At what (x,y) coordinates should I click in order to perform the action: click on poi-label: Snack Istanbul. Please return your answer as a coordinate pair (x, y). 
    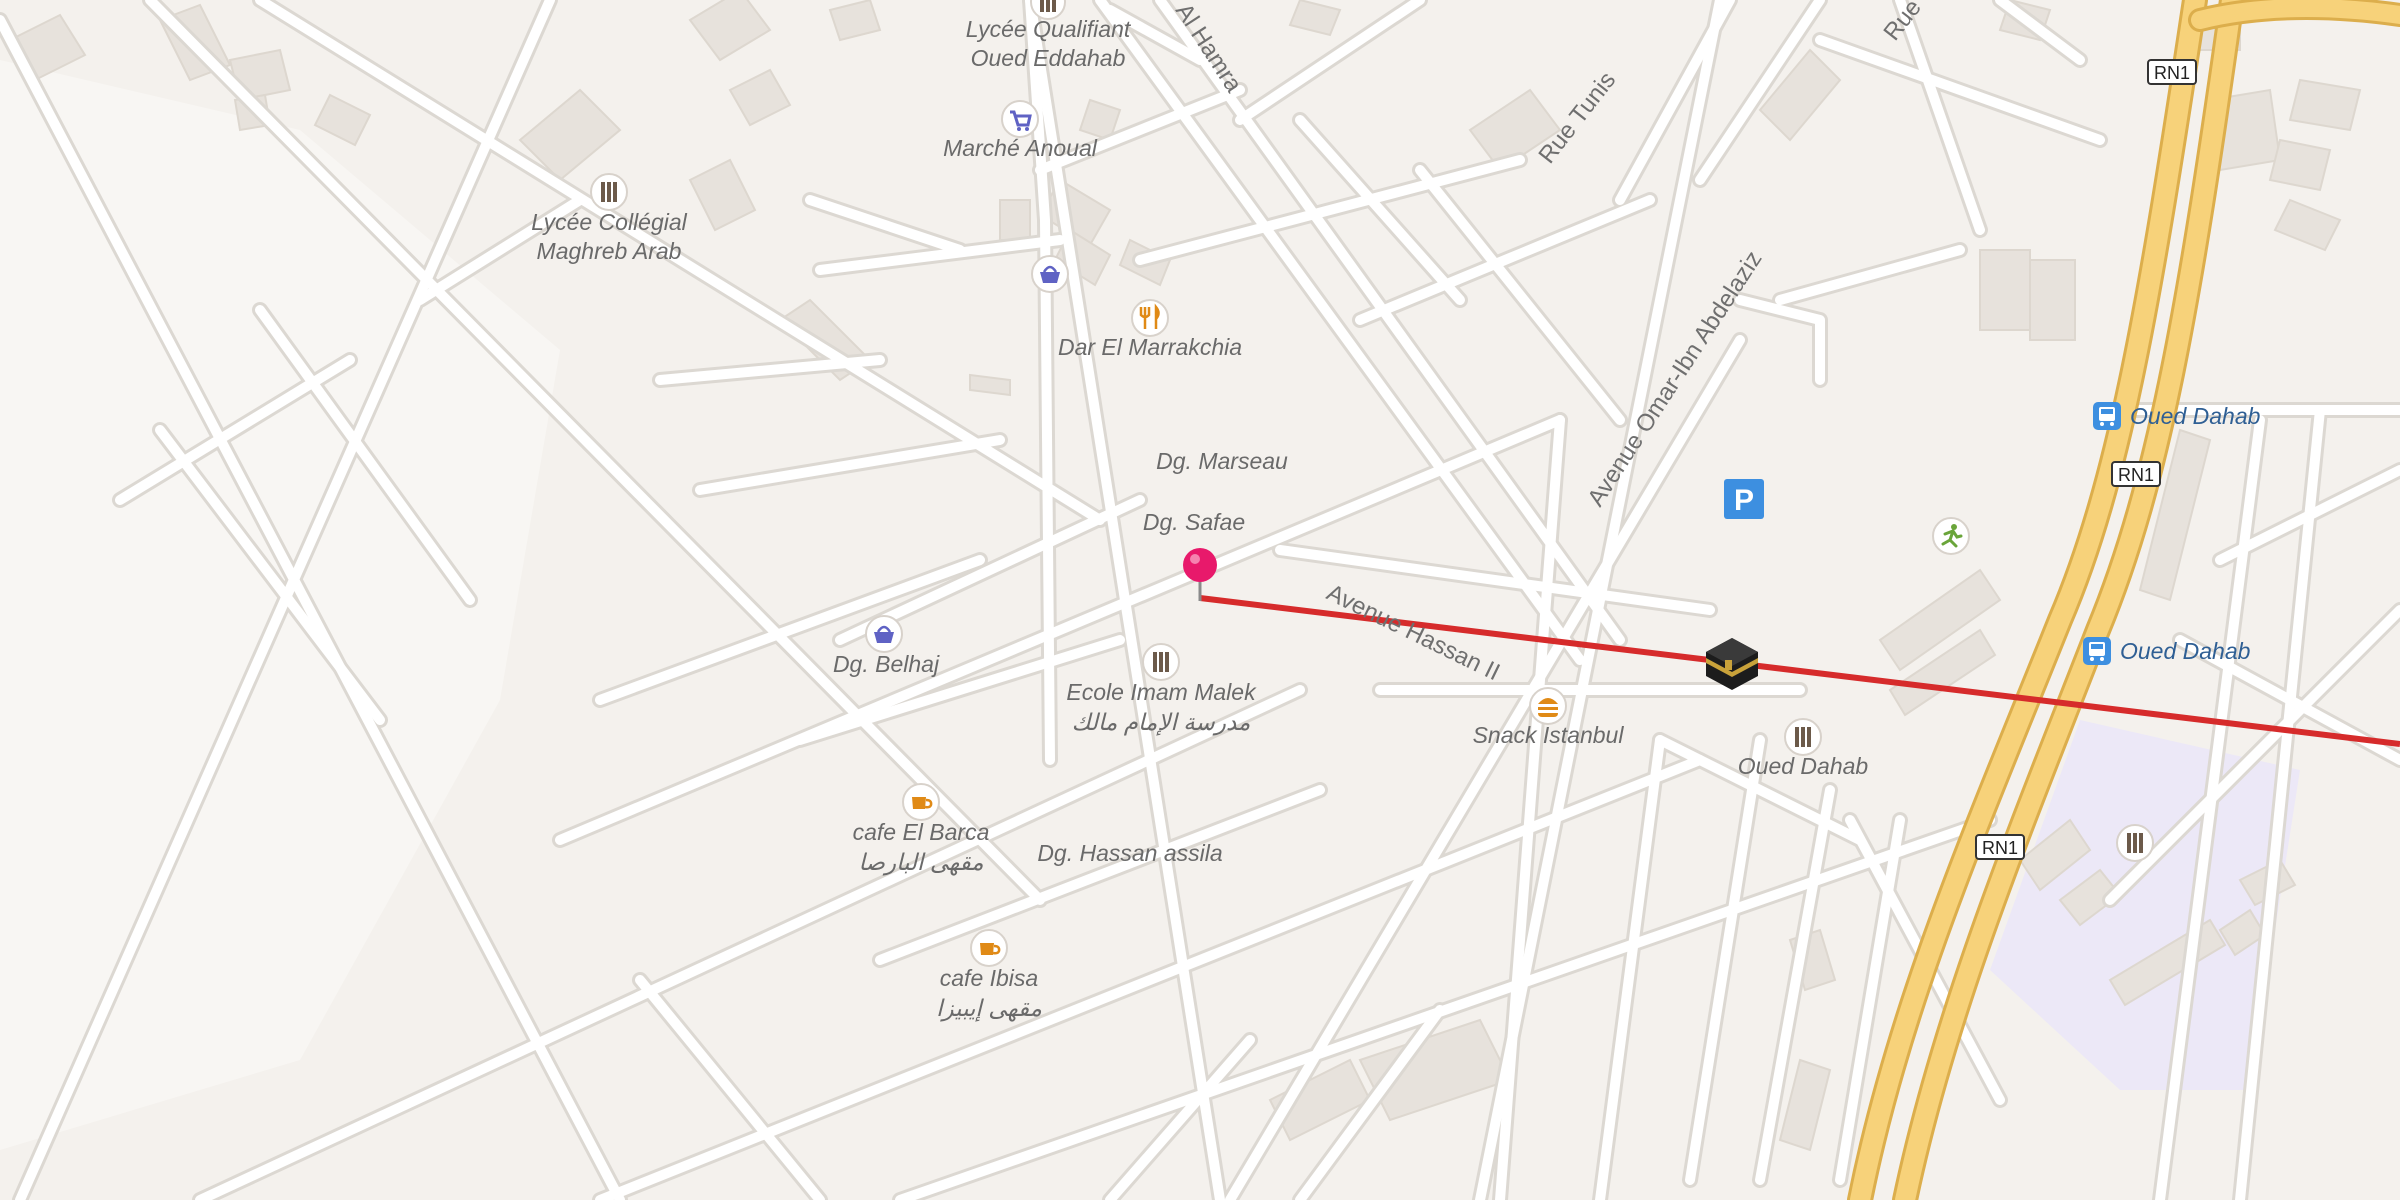
    Looking at the image, I should click on (1549, 735).